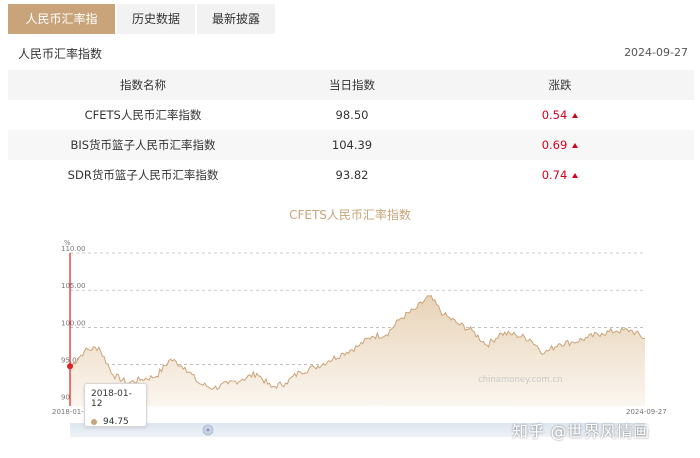  What do you see at coordinates (73, 286) in the screenshot?
I see `y-tick-label: 105.00` at bounding box center [73, 286].